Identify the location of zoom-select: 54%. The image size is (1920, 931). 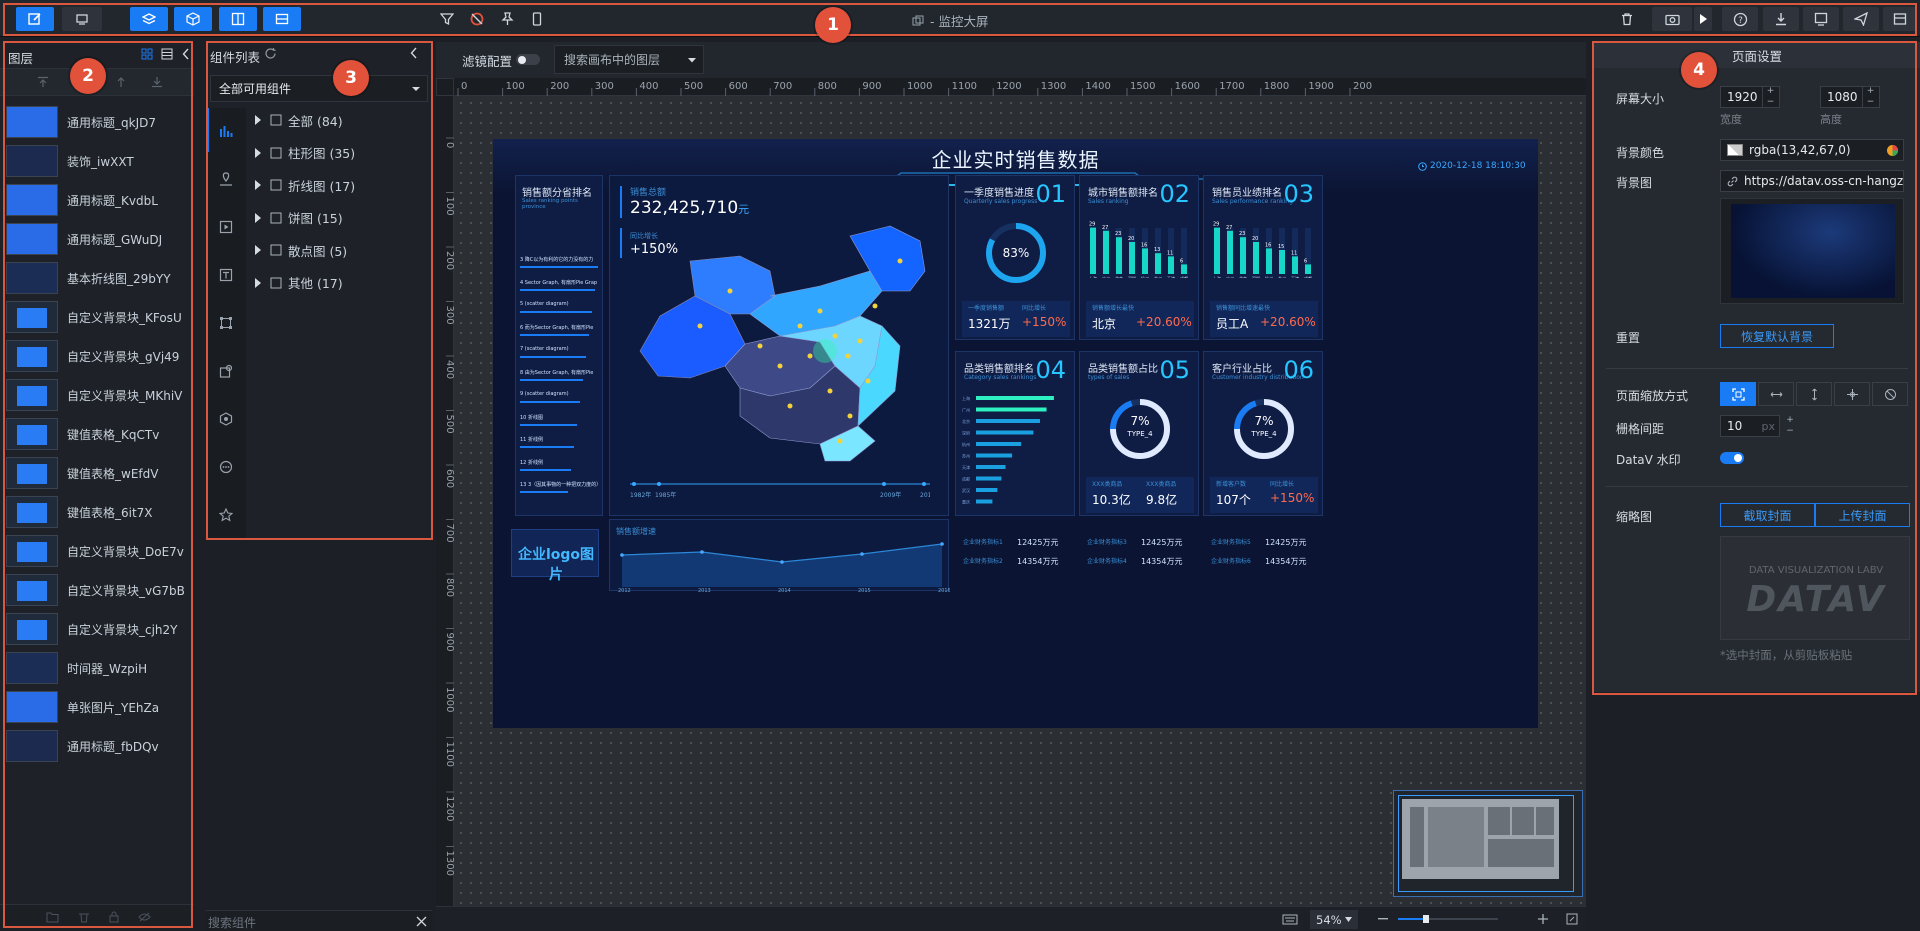
(1334, 919).